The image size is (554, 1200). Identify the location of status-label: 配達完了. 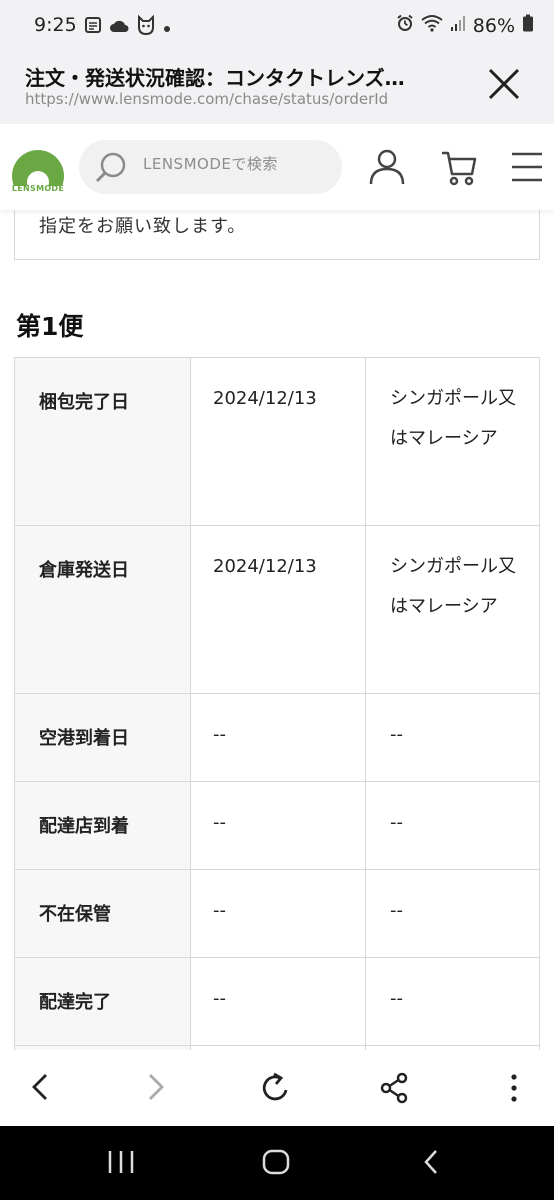
(102, 1001).